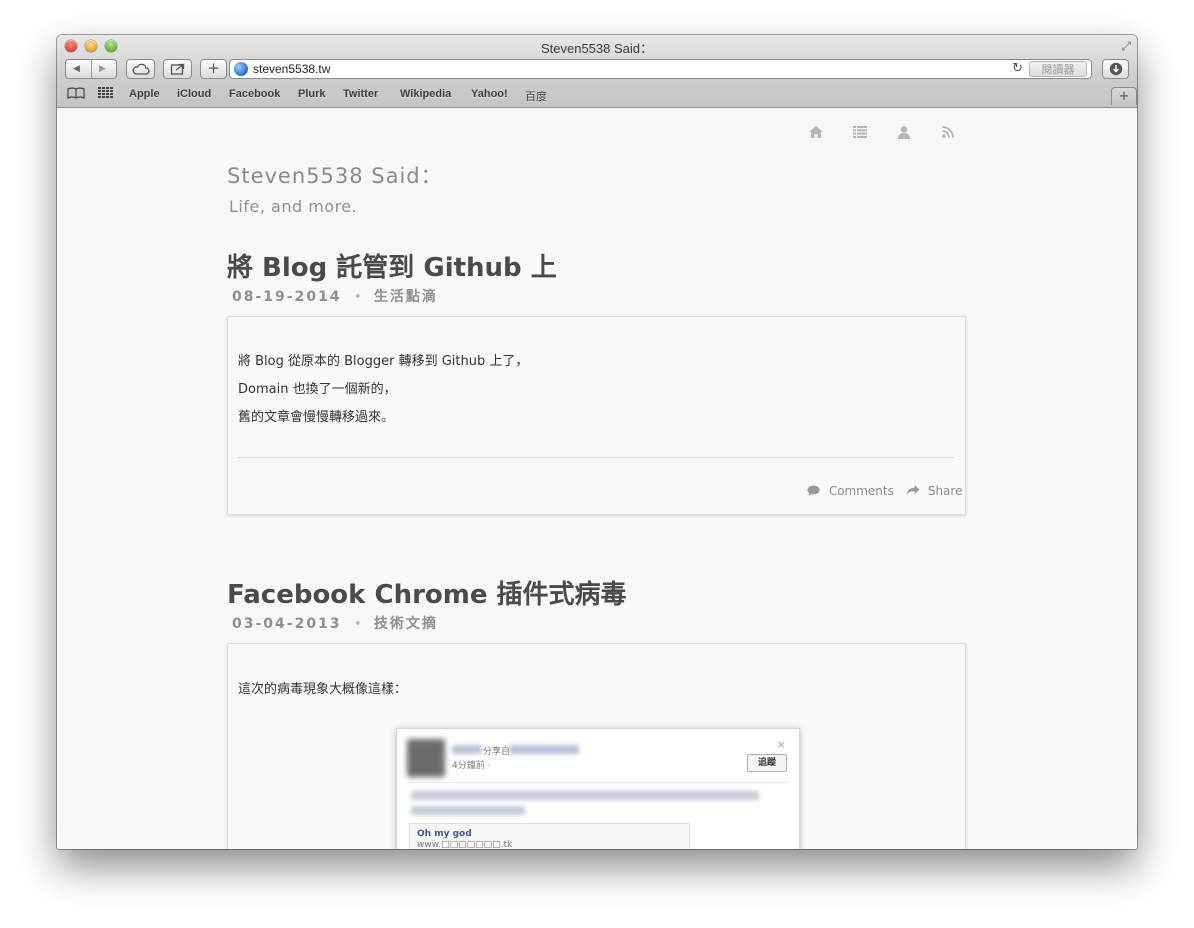 This screenshot has height=928, width=1194. I want to click on download-icon, so click(1115, 69).